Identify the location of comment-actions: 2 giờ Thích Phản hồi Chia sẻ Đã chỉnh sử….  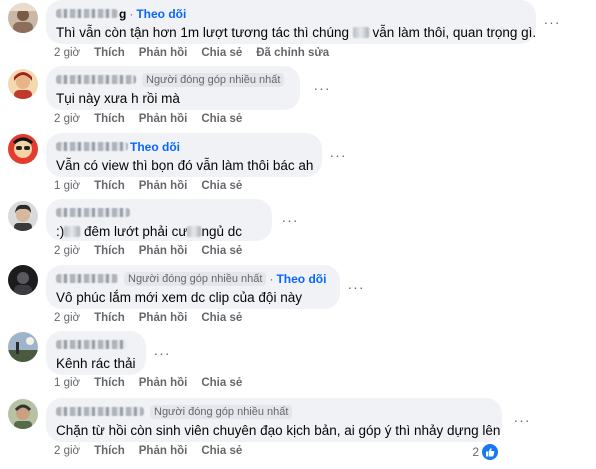
(198, 53).